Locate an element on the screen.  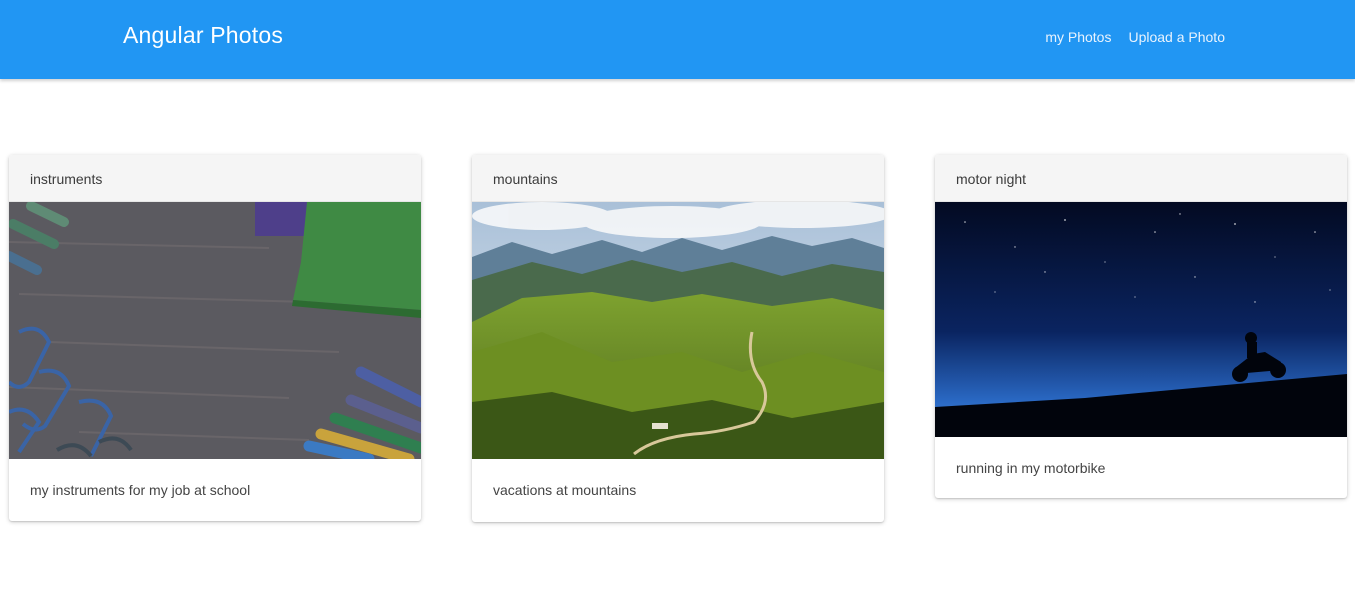
photo-card-description: running in my motorbike is located at coordinates (1031, 468).